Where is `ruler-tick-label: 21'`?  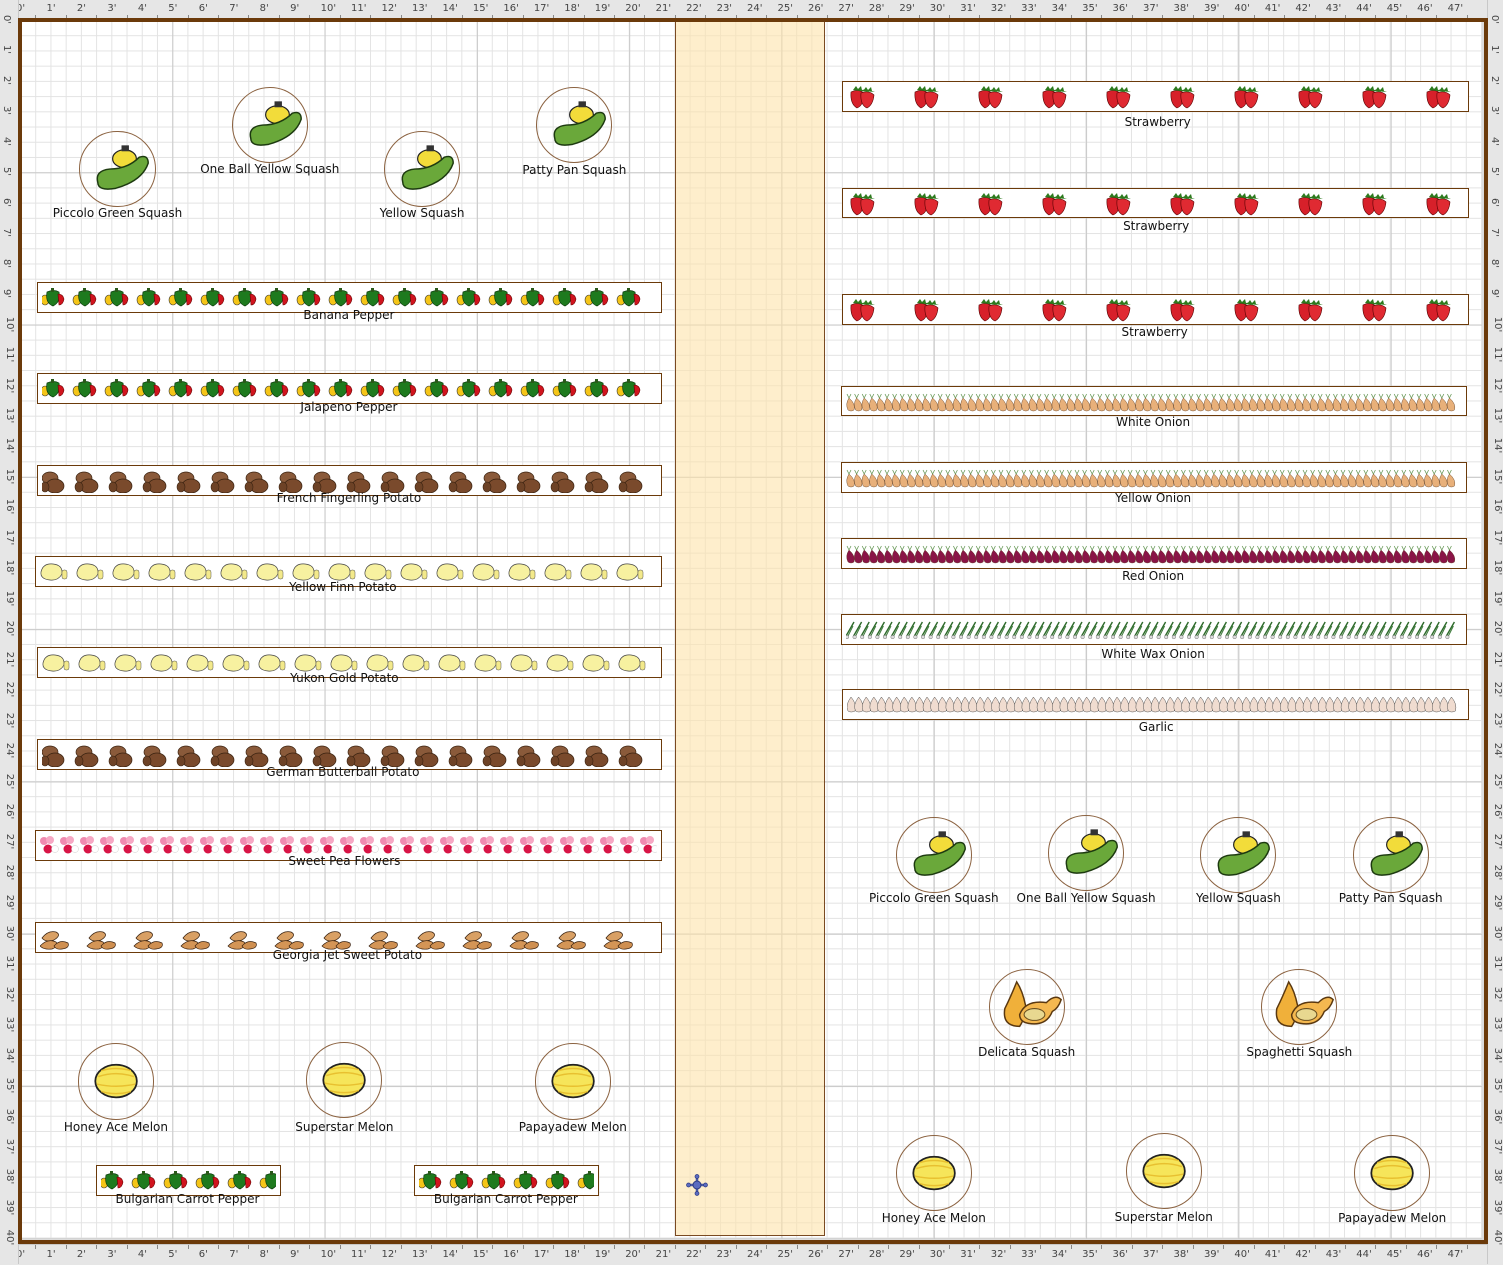
ruler-tick-label: 21' is located at coordinates (663, 8).